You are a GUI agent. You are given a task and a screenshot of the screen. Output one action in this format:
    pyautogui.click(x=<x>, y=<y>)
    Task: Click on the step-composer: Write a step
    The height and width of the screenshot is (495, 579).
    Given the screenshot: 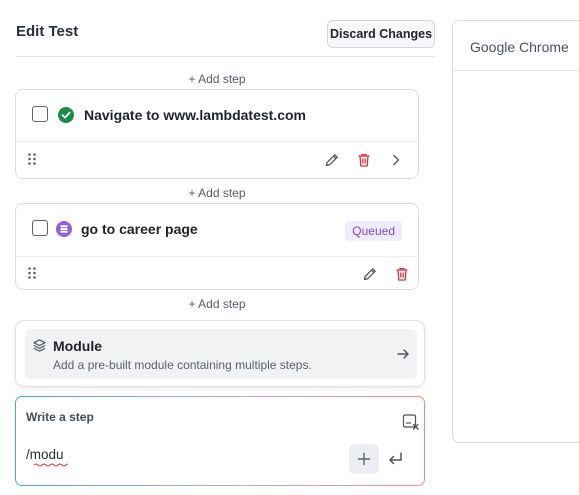 What is the action you would take?
    pyautogui.click(x=220, y=441)
    